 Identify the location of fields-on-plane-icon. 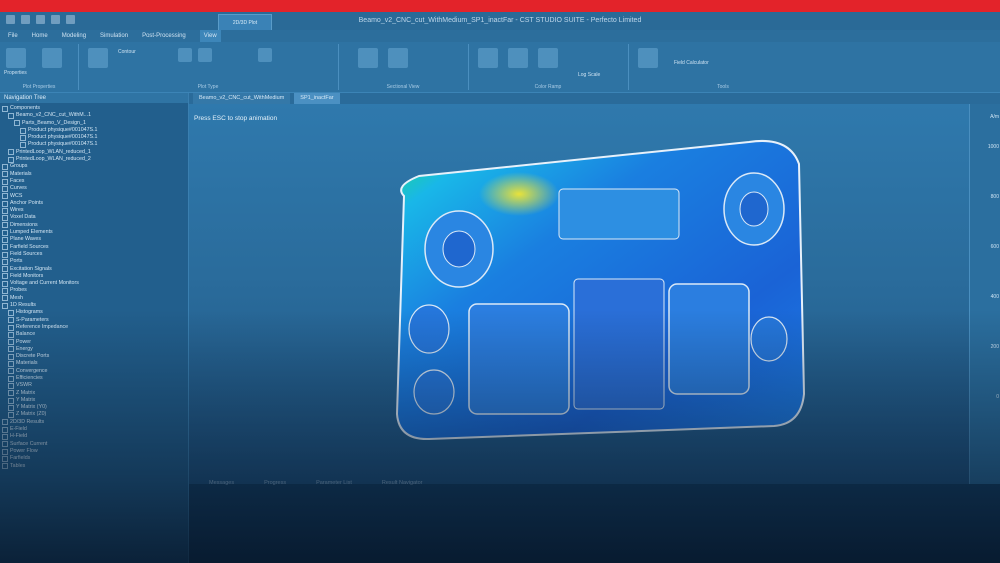
(368, 58).